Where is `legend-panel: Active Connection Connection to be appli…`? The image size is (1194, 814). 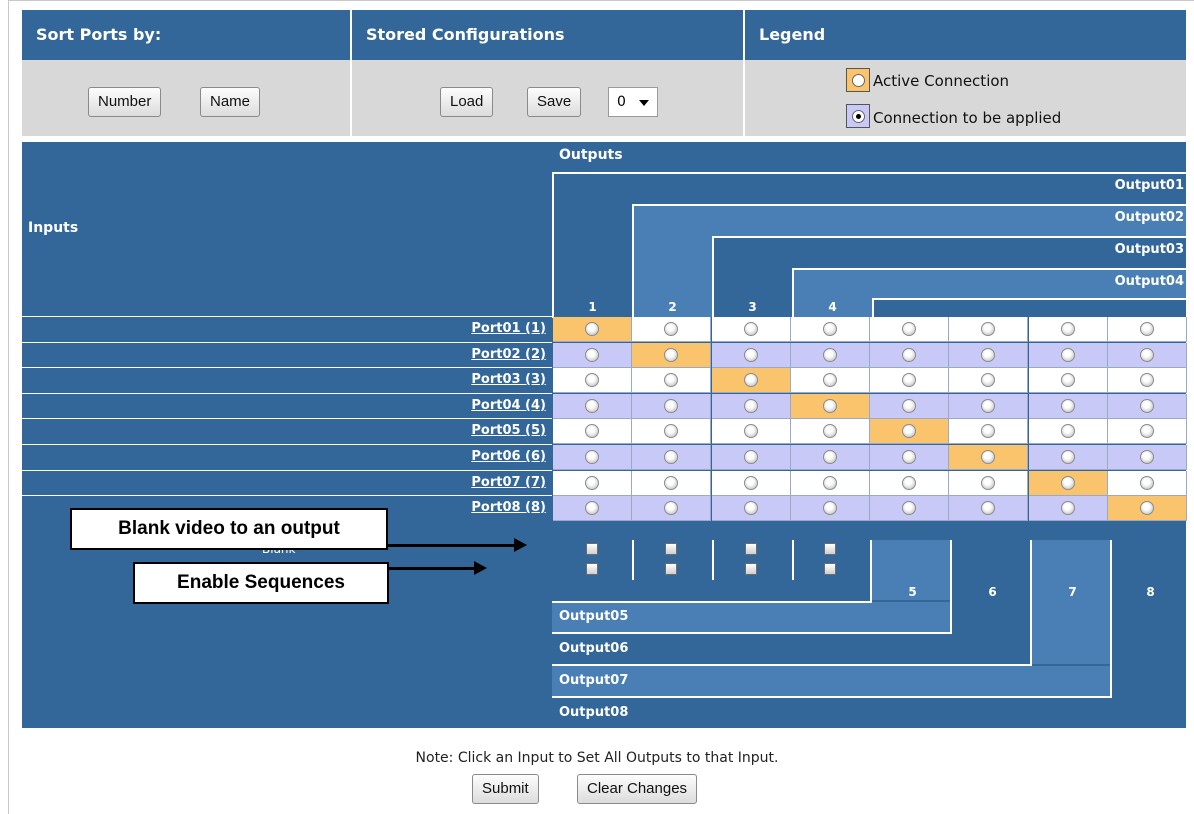 legend-panel: Active Connection Connection to be appli… is located at coordinates (965, 98).